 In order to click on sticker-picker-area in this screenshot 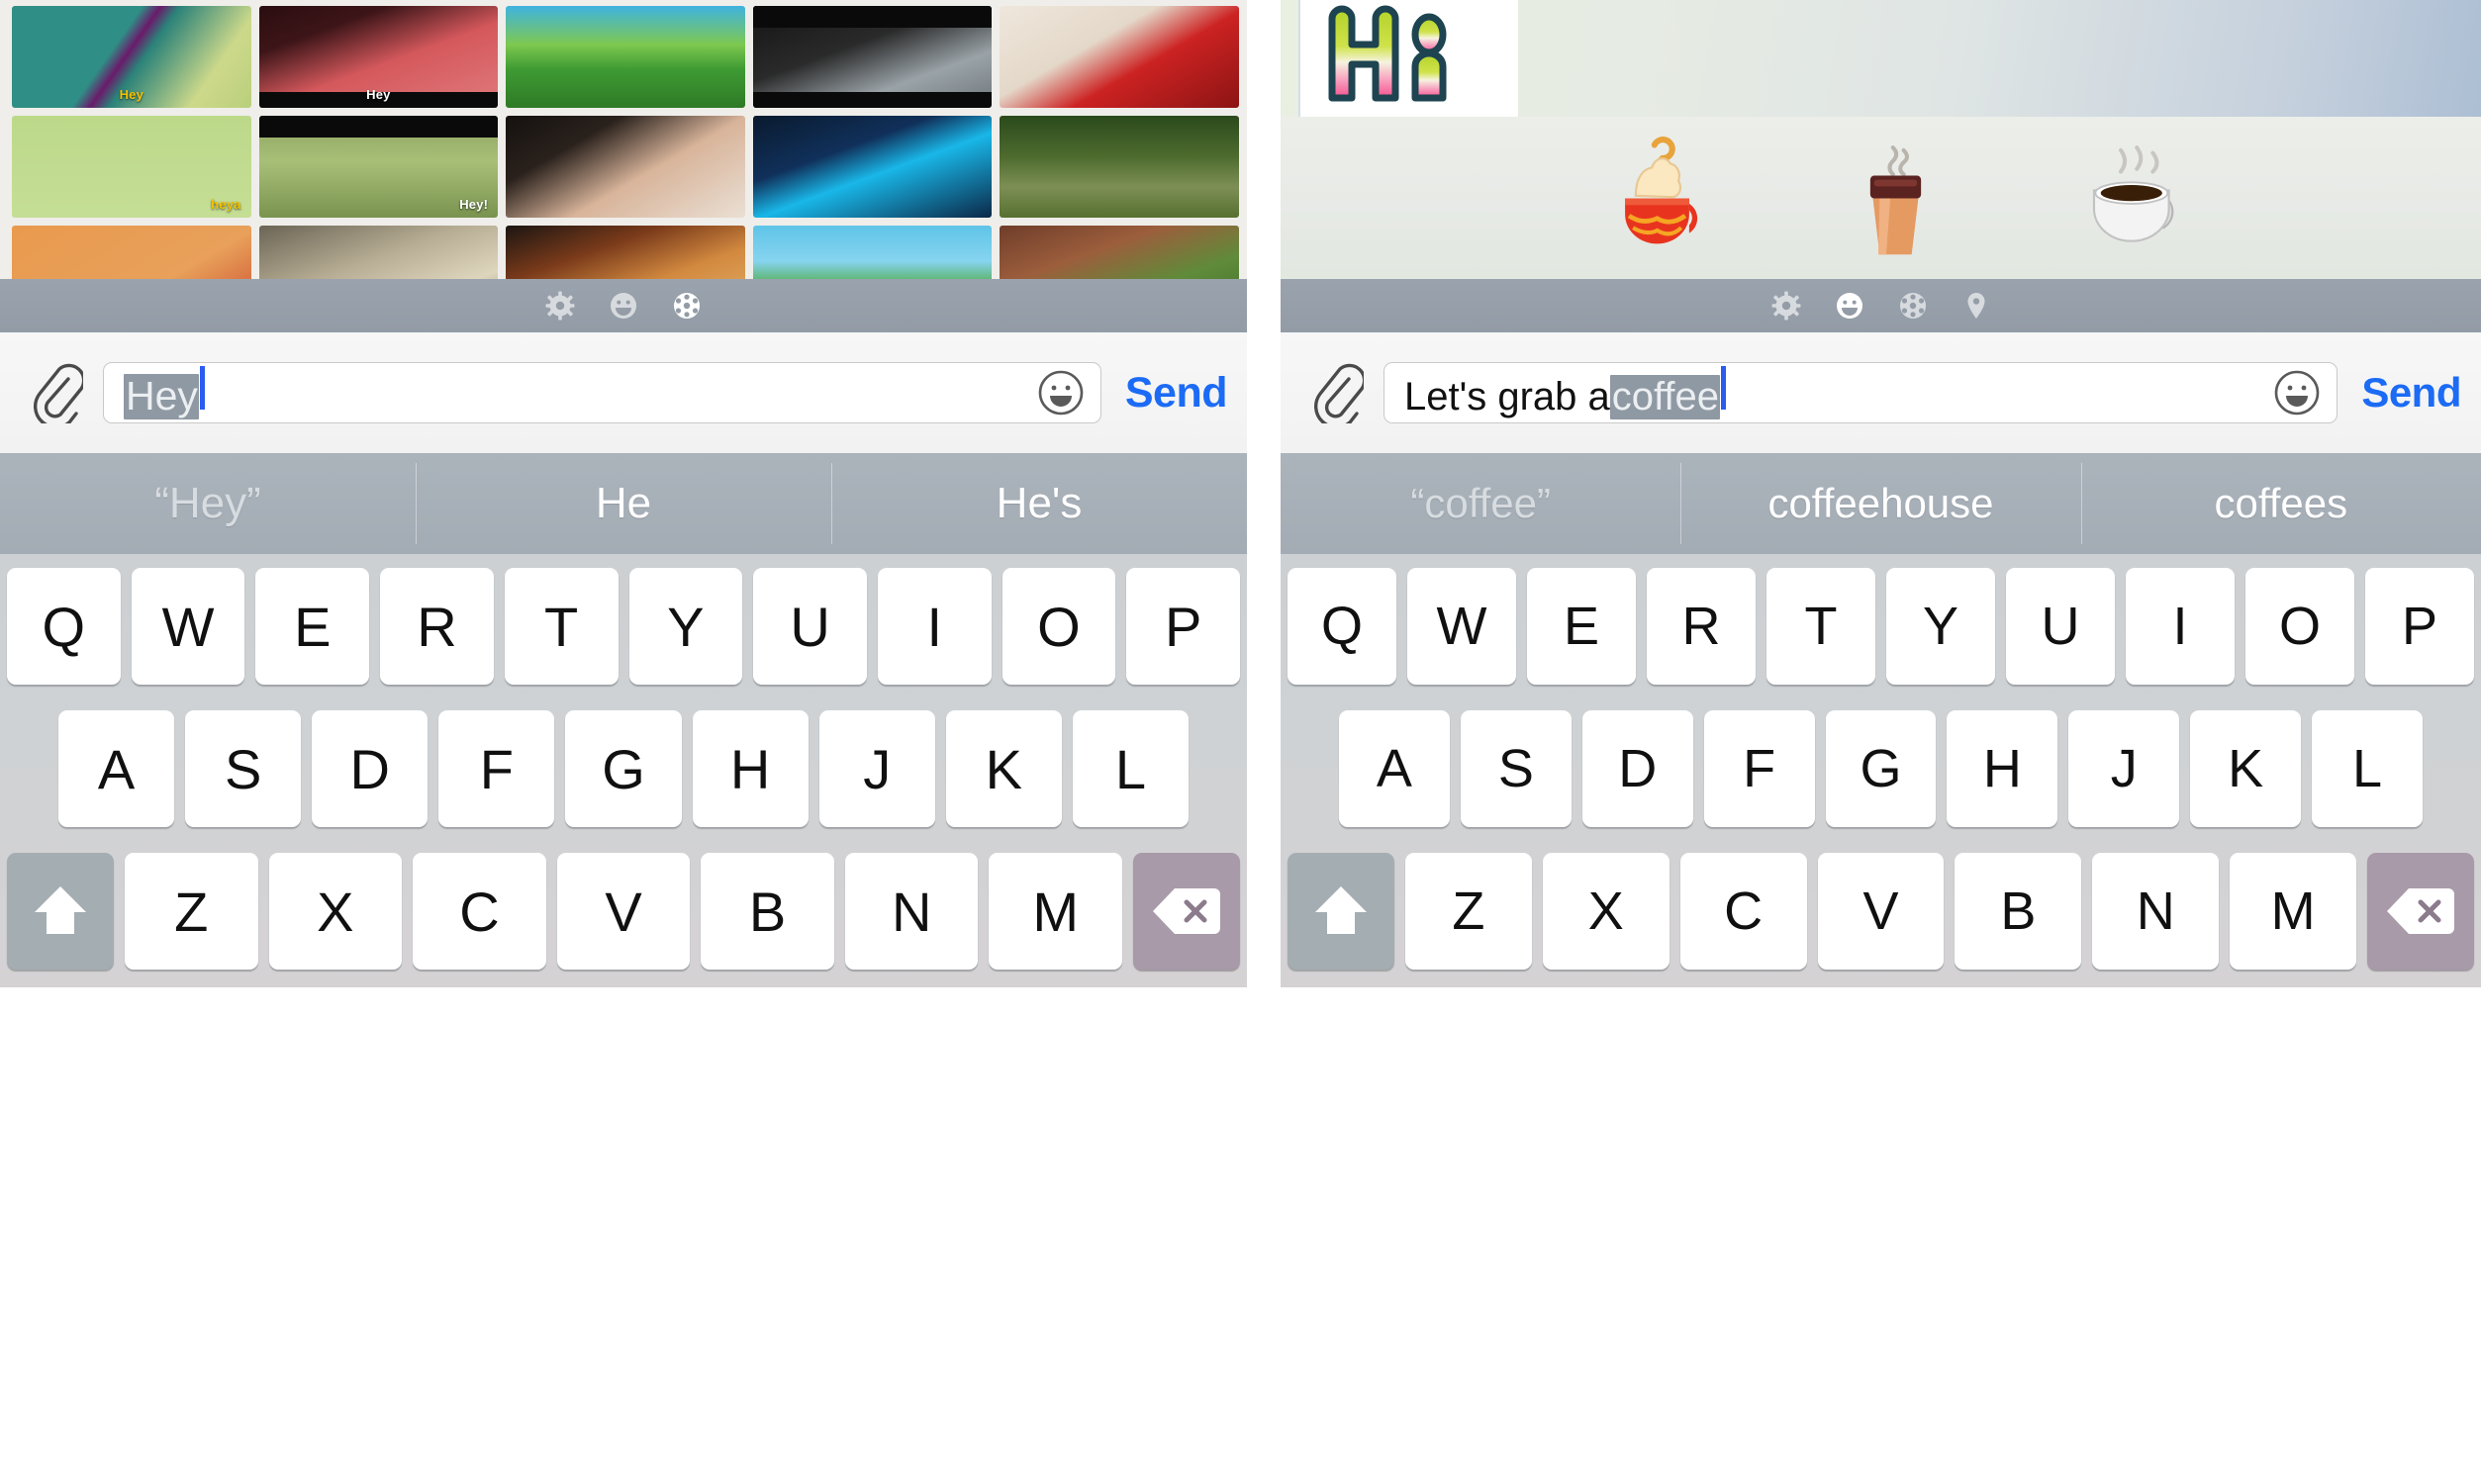, I will do `click(1881, 139)`.